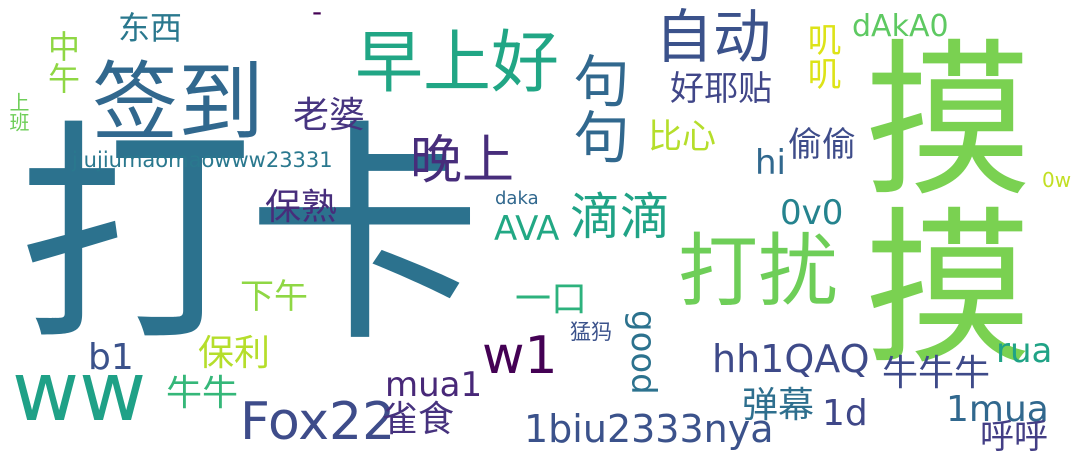  What do you see at coordinates (317, 14) in the screenshot?
I see `word-dash: -` at bounding box center [317, 14].